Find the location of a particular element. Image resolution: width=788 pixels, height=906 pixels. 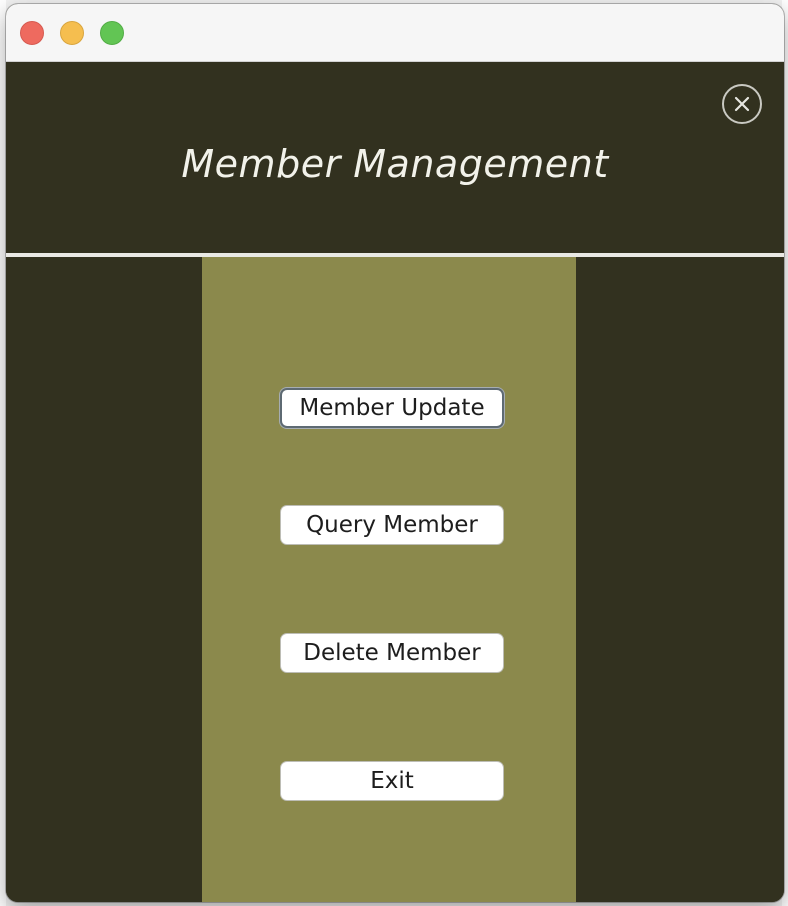

query-member-button: Query Member is located at coordinates (392, 525).